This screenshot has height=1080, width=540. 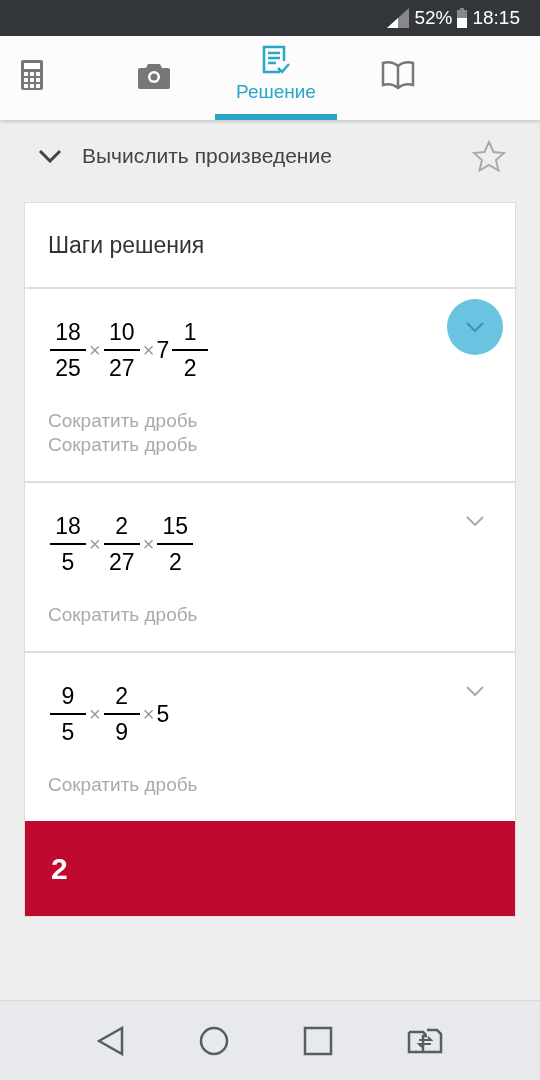 What do you see at coordinates (190, 332) in the screenshot?
I see `numerator: 1` at bounding box center [190, 332].